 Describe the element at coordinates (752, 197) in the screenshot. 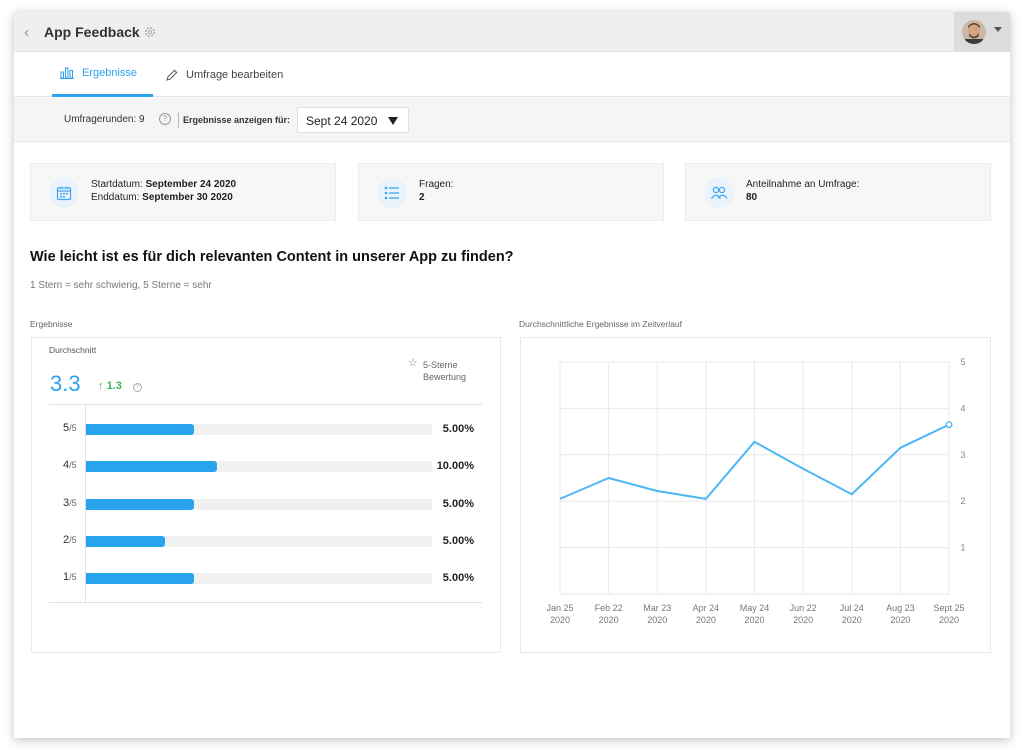

I see `participation-value: 80` at that location.